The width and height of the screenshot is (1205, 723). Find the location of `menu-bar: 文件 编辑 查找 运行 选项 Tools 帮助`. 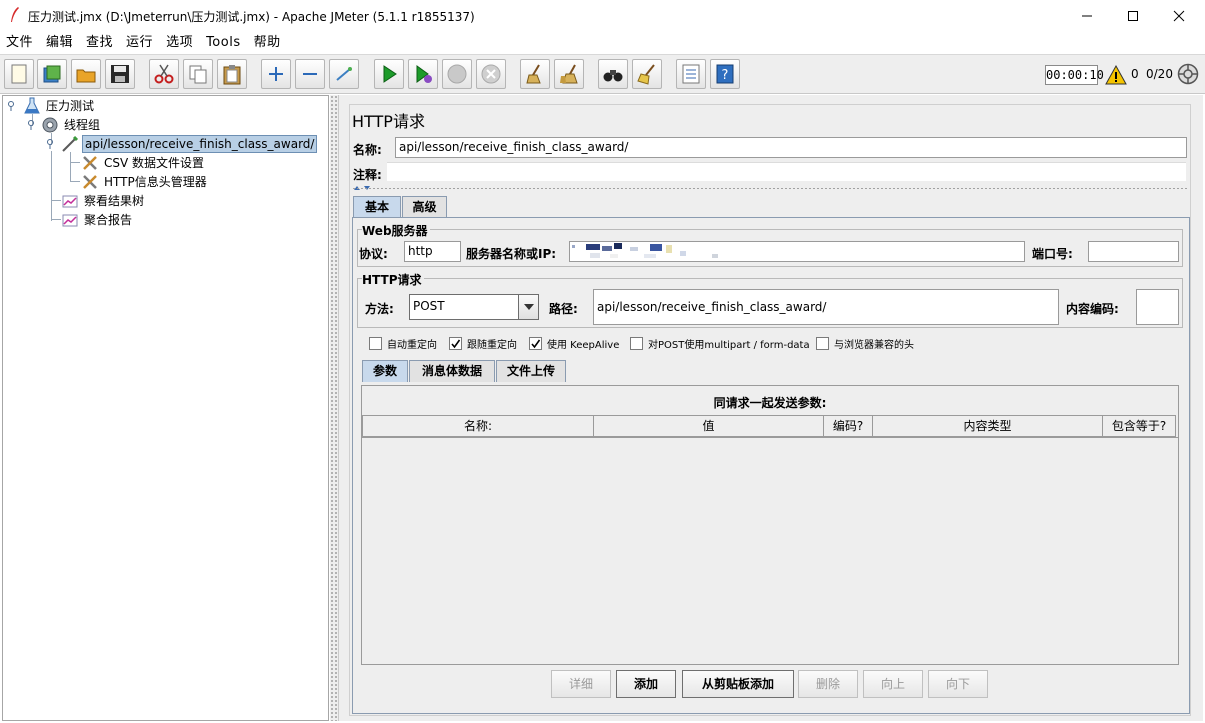

menu-bar: 文件 编辑 查找 运行 选项 Tools 帮助 is located at coordinates (602, 43).